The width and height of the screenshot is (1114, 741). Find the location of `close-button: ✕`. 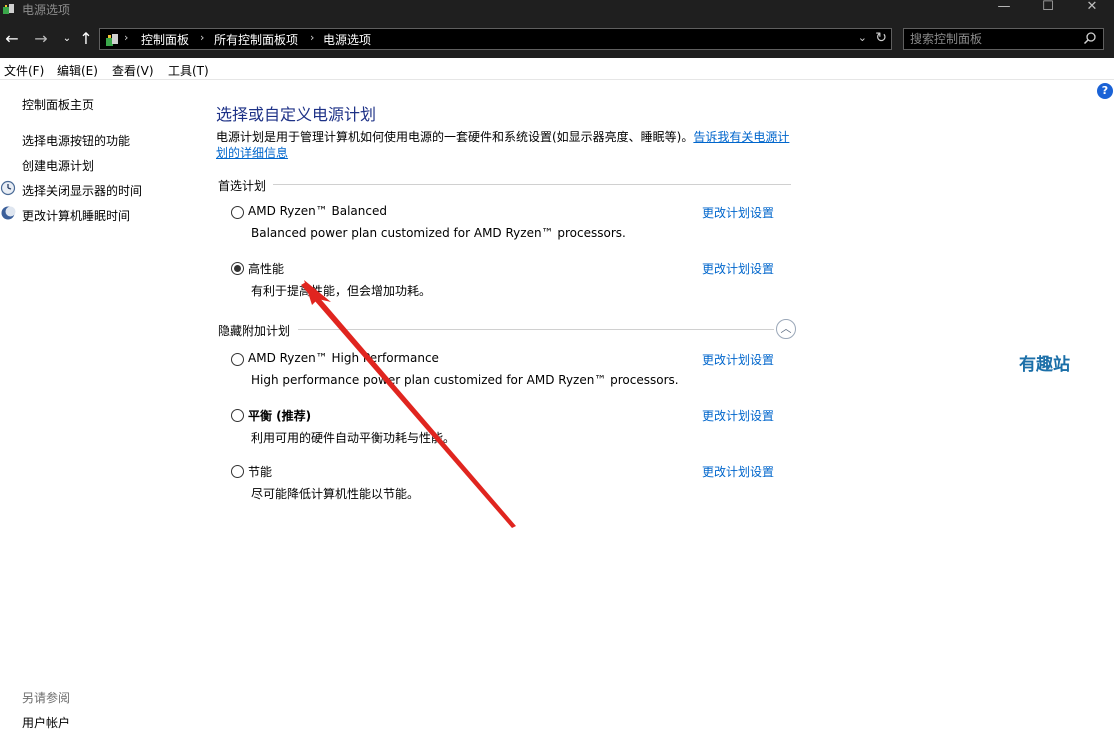

close-button: ✕ is located at coordinates (1092, 9).